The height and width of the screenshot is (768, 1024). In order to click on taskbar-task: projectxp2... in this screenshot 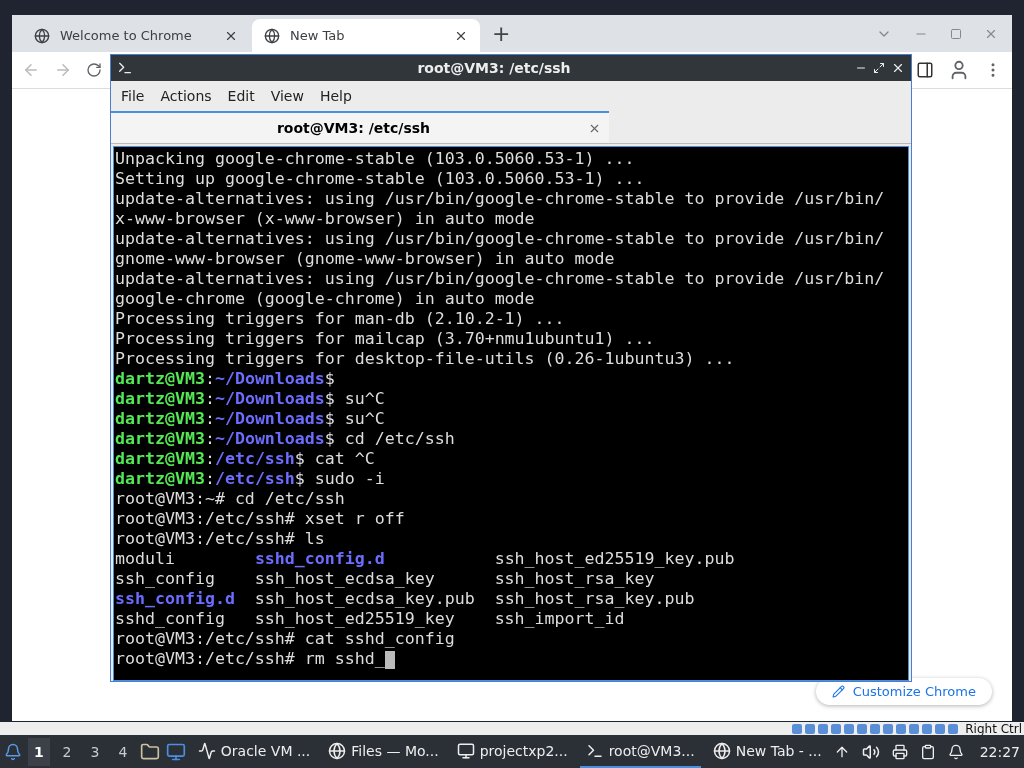, I will do `click(512, 751)`.